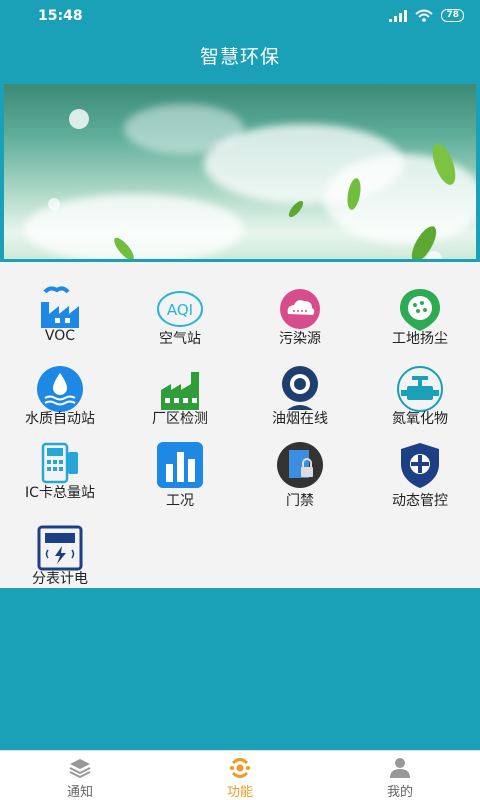 This screenshot has width=480, height=800. I want to click on function-ic-card-station: IC卡总量站, so click(60, 472).